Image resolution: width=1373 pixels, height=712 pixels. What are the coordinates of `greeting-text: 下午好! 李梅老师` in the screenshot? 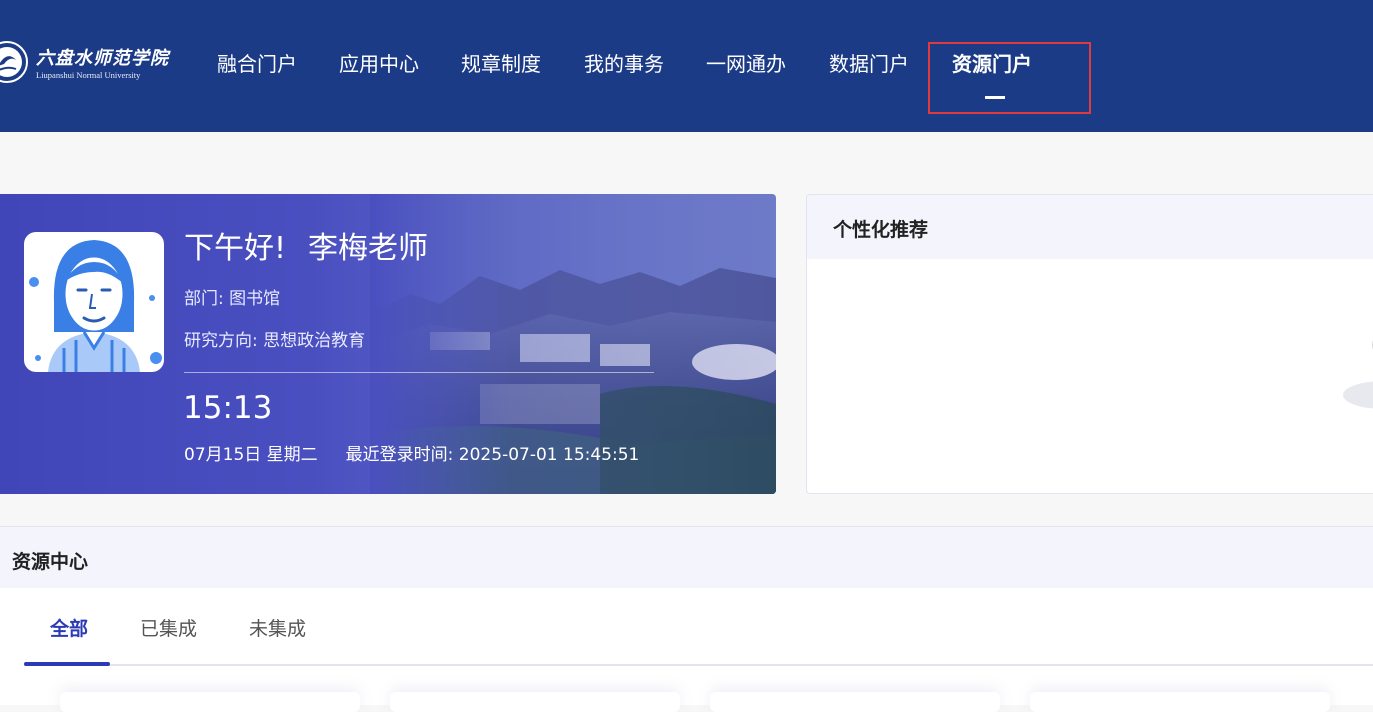 It's located at (306, 249).